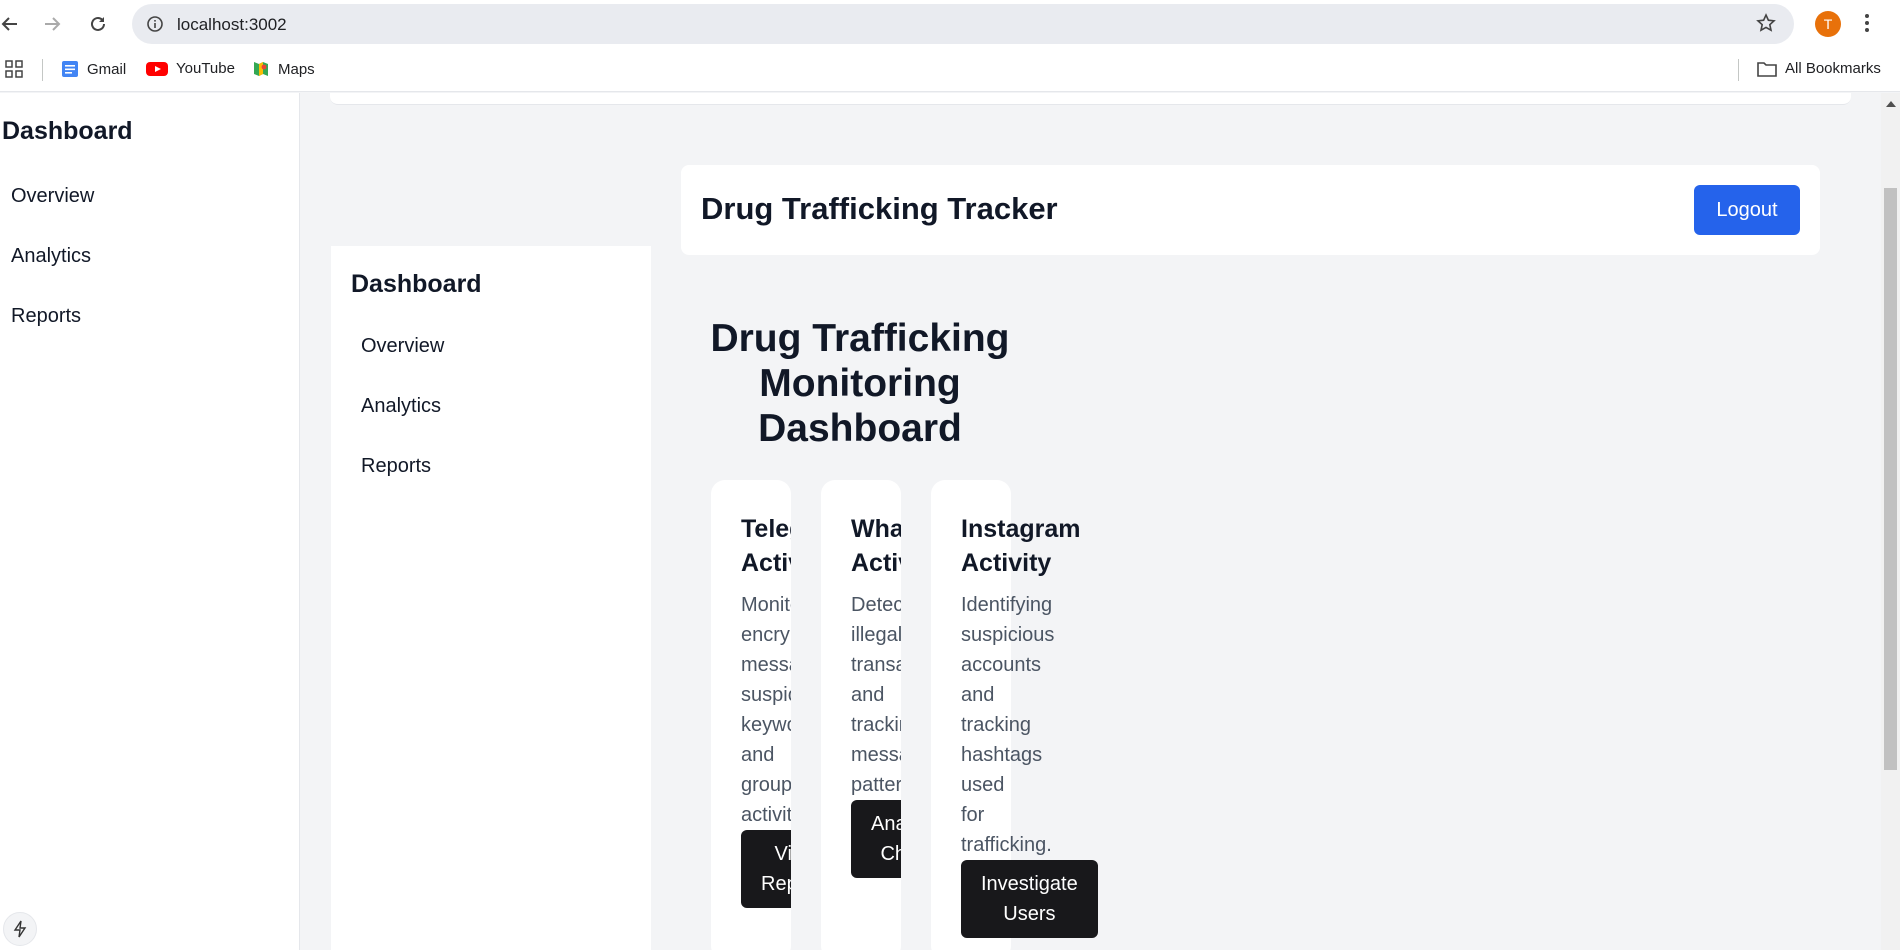  Describe the element at coordinates (1021, 529) in the screenshot. I see `card-title-line: Instagram` at that location.